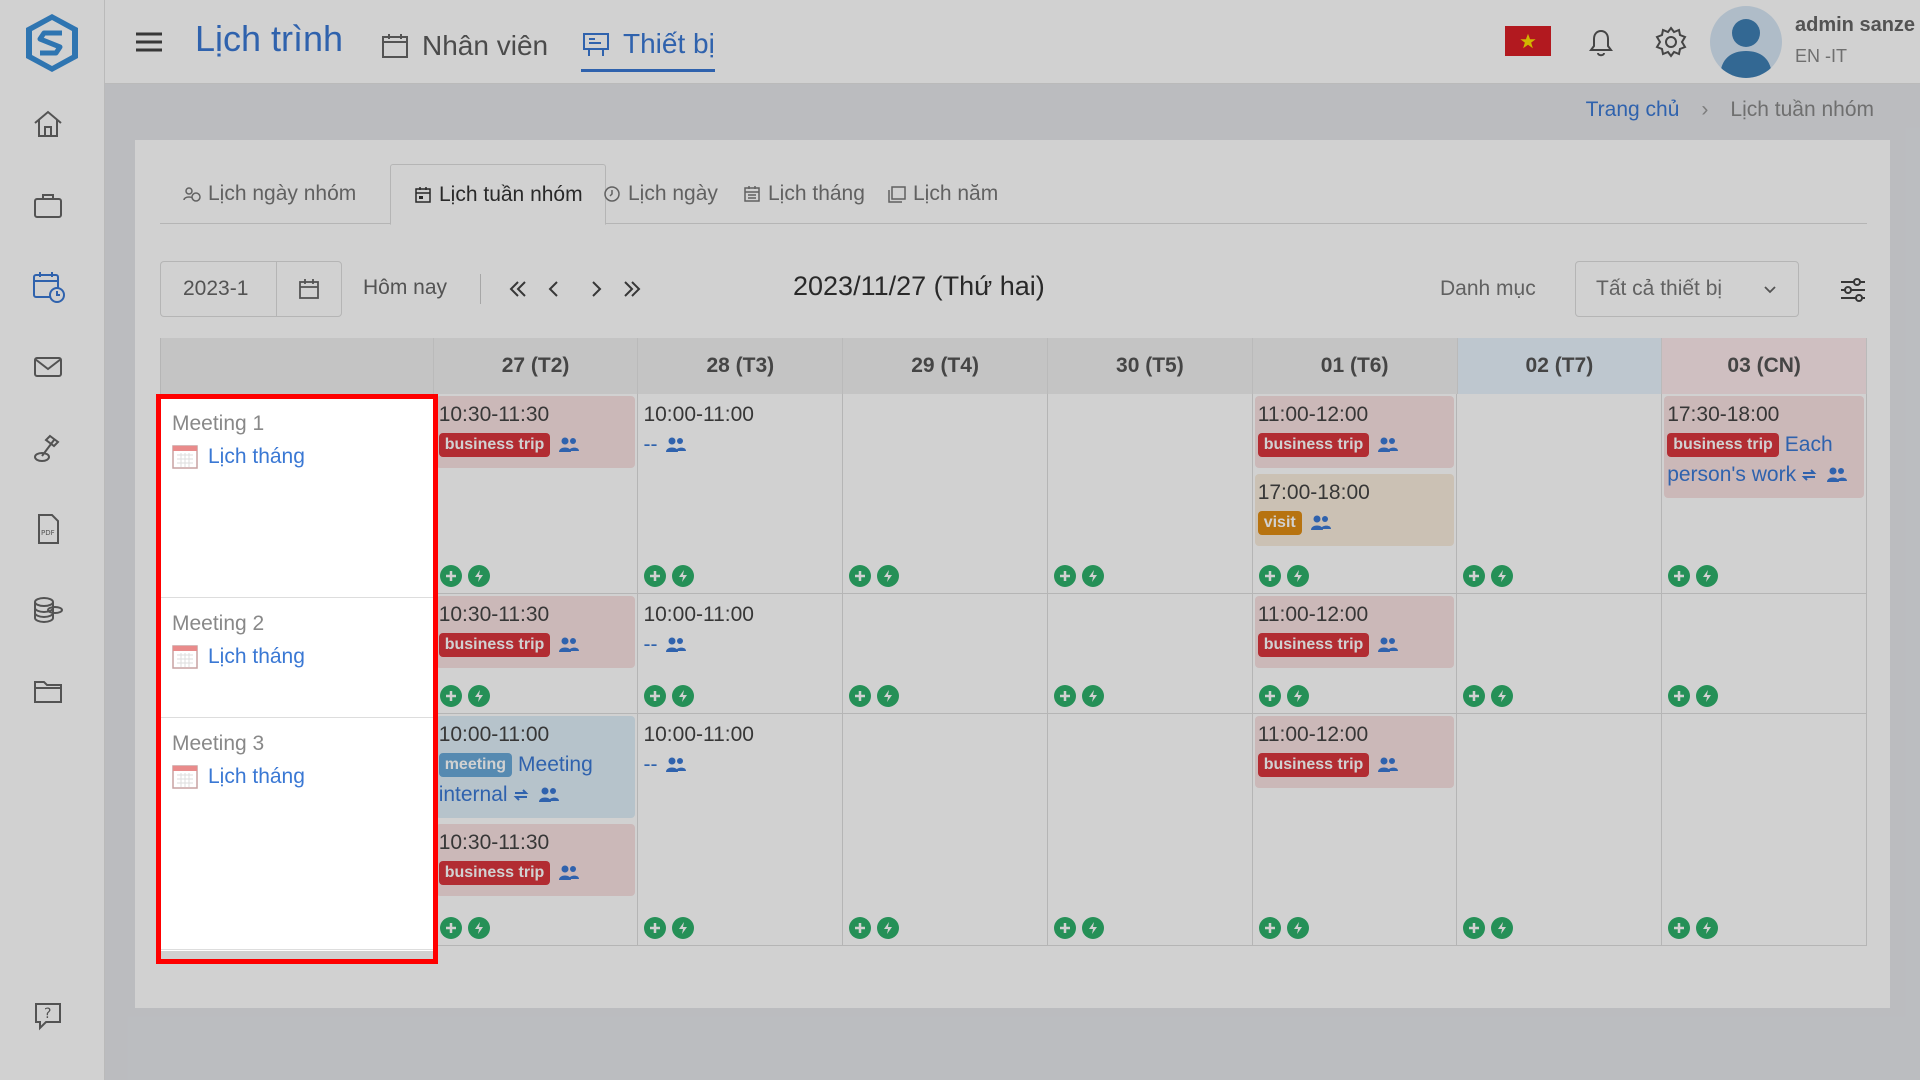  Describe the element at coordinates (464, 46) in the screenshot. I see `nav-nhan-vien: Nhân viên` at that location.